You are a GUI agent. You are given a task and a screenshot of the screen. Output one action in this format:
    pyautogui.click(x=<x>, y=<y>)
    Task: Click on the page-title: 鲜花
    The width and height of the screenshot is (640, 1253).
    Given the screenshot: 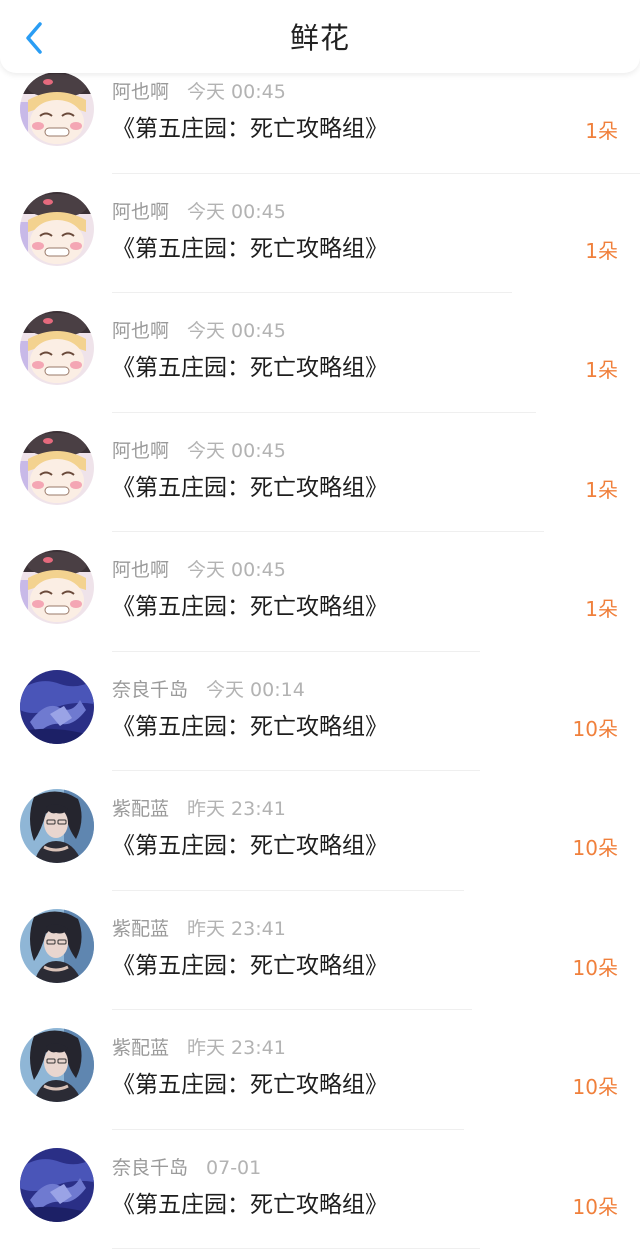 What is the action you would take?
    pyautogui.click(x=319, y=38)
    